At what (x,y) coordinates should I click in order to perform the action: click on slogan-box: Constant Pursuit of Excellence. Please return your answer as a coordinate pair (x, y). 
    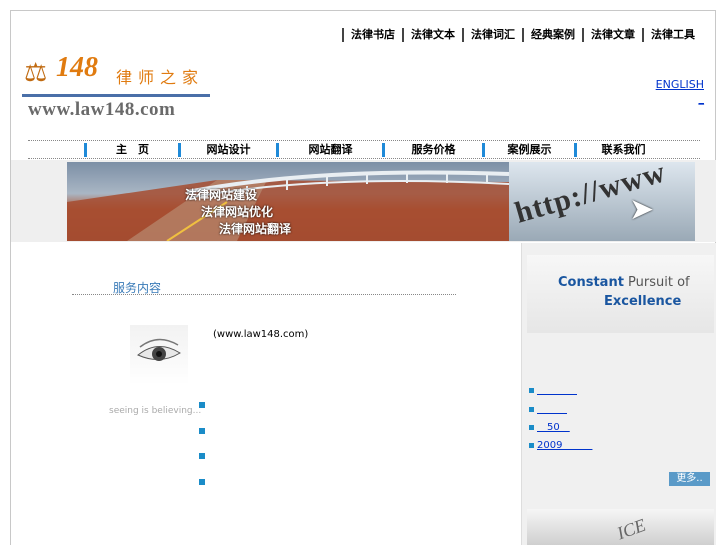
    Looking at the image, I should click on (620, 294).